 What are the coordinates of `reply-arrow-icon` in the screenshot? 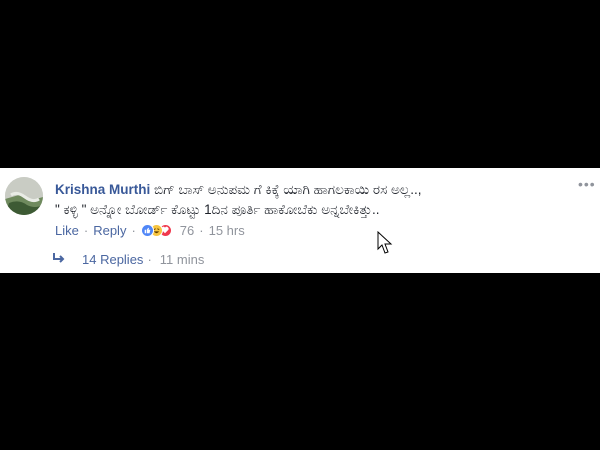 It's located at (63, 259).